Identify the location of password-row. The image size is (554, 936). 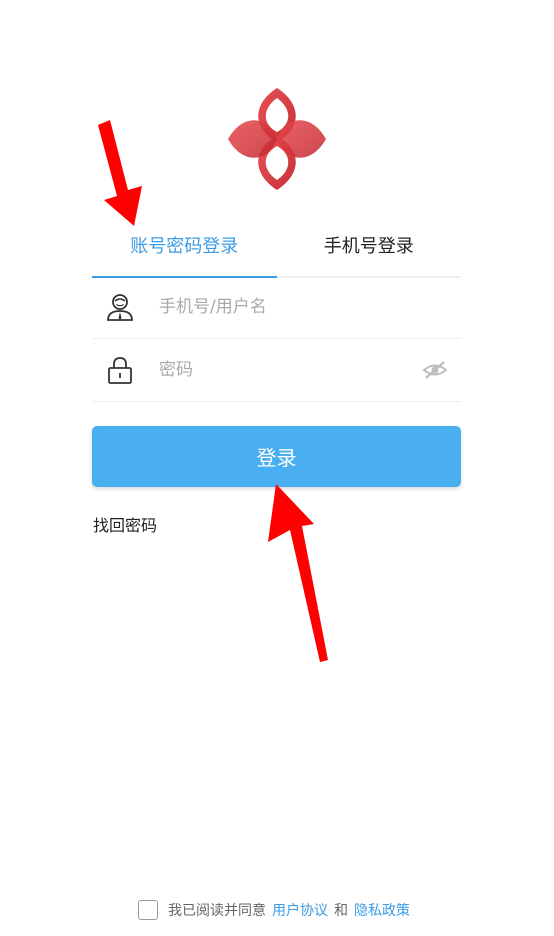
(276, 370).